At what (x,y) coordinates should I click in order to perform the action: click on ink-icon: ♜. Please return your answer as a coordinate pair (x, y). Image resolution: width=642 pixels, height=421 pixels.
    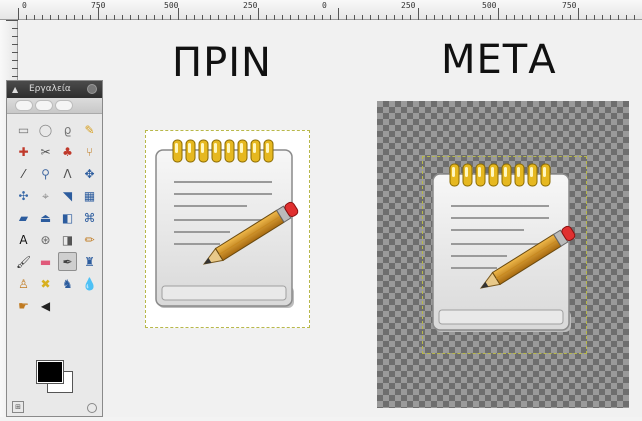
    Looking at the image, I should click on (89, 261).